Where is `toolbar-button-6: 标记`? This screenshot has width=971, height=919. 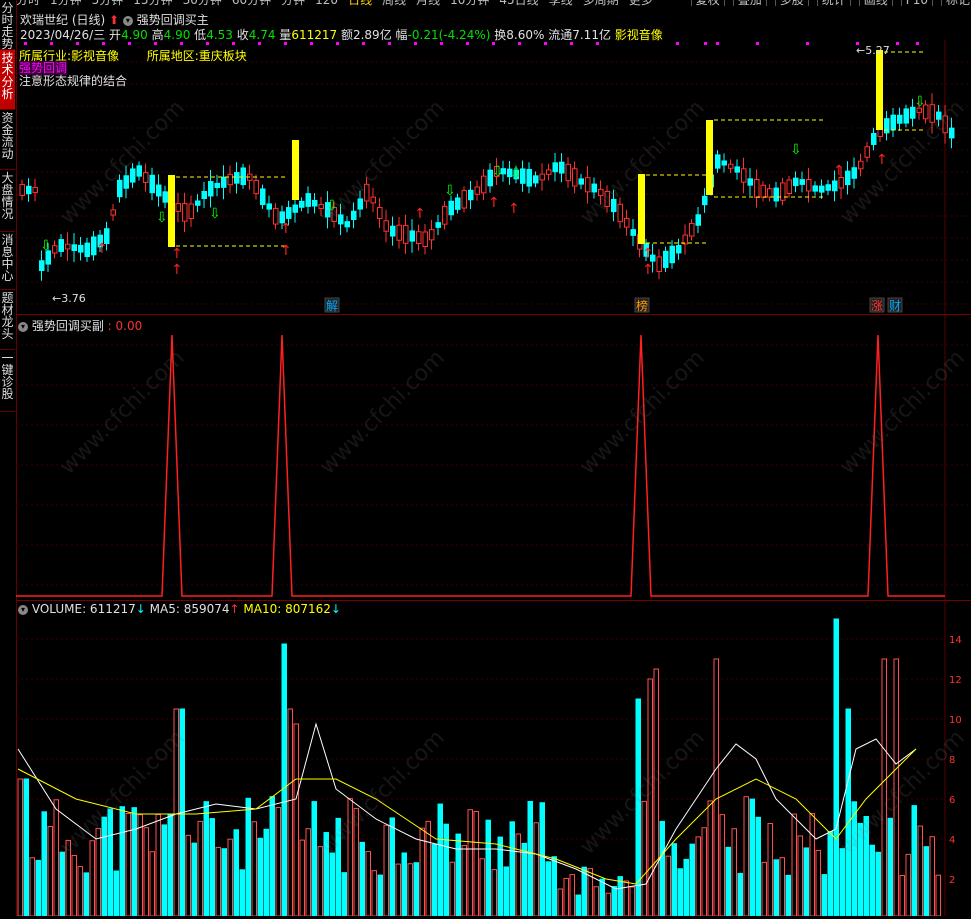
toolbar-button-6: 标记 is located at coordinates (955, 3).